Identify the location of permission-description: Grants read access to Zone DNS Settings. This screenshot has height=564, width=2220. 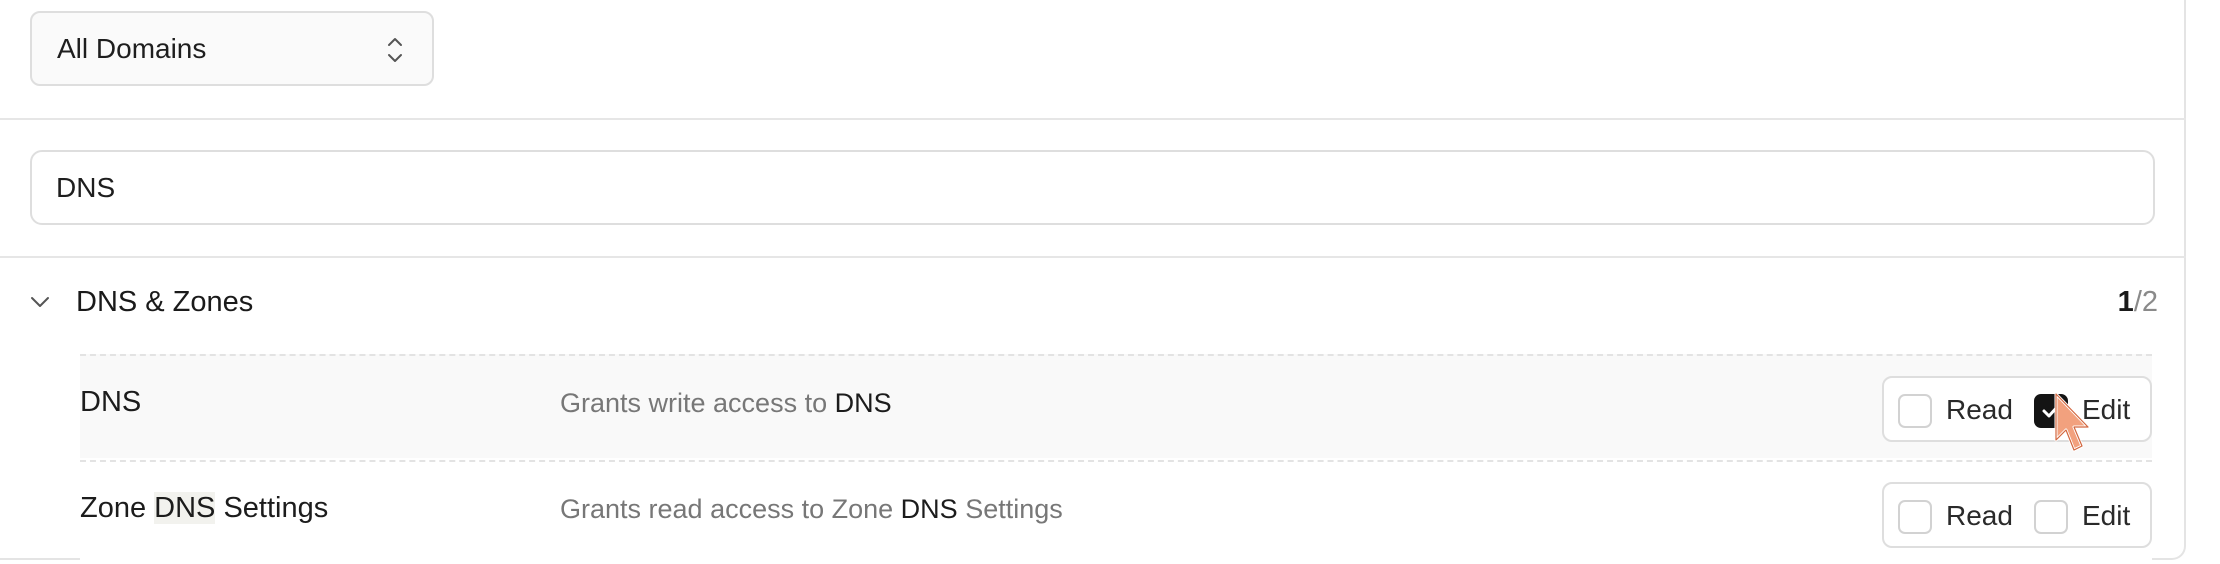
(811, 509).